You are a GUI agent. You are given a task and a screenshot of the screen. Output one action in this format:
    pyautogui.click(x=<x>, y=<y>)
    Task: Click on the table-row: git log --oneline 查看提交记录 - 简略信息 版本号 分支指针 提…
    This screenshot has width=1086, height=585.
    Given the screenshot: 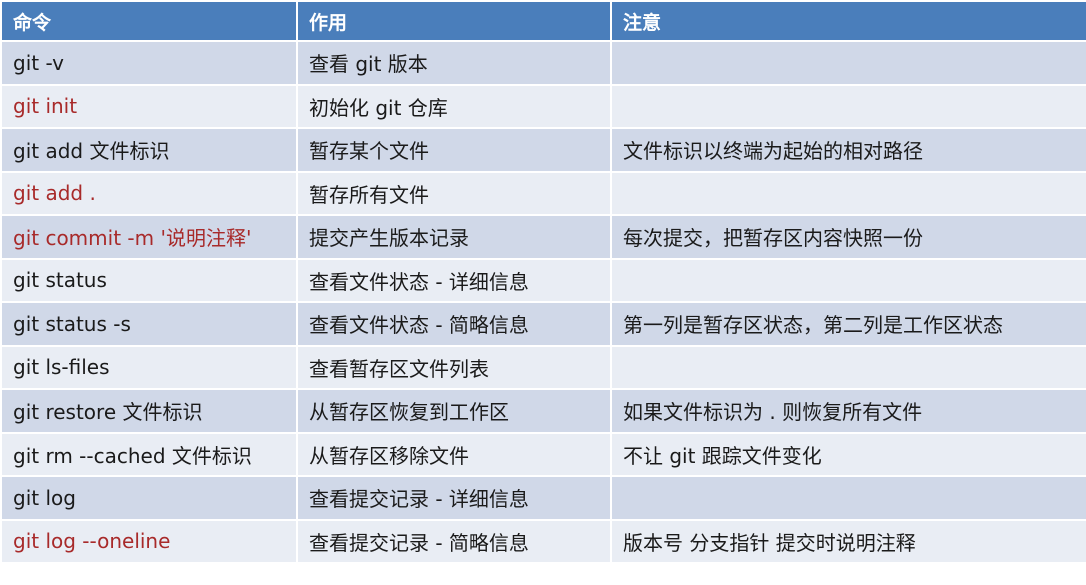 What is the action you would take?
    pyautogui.click(x=543, y=541)
    